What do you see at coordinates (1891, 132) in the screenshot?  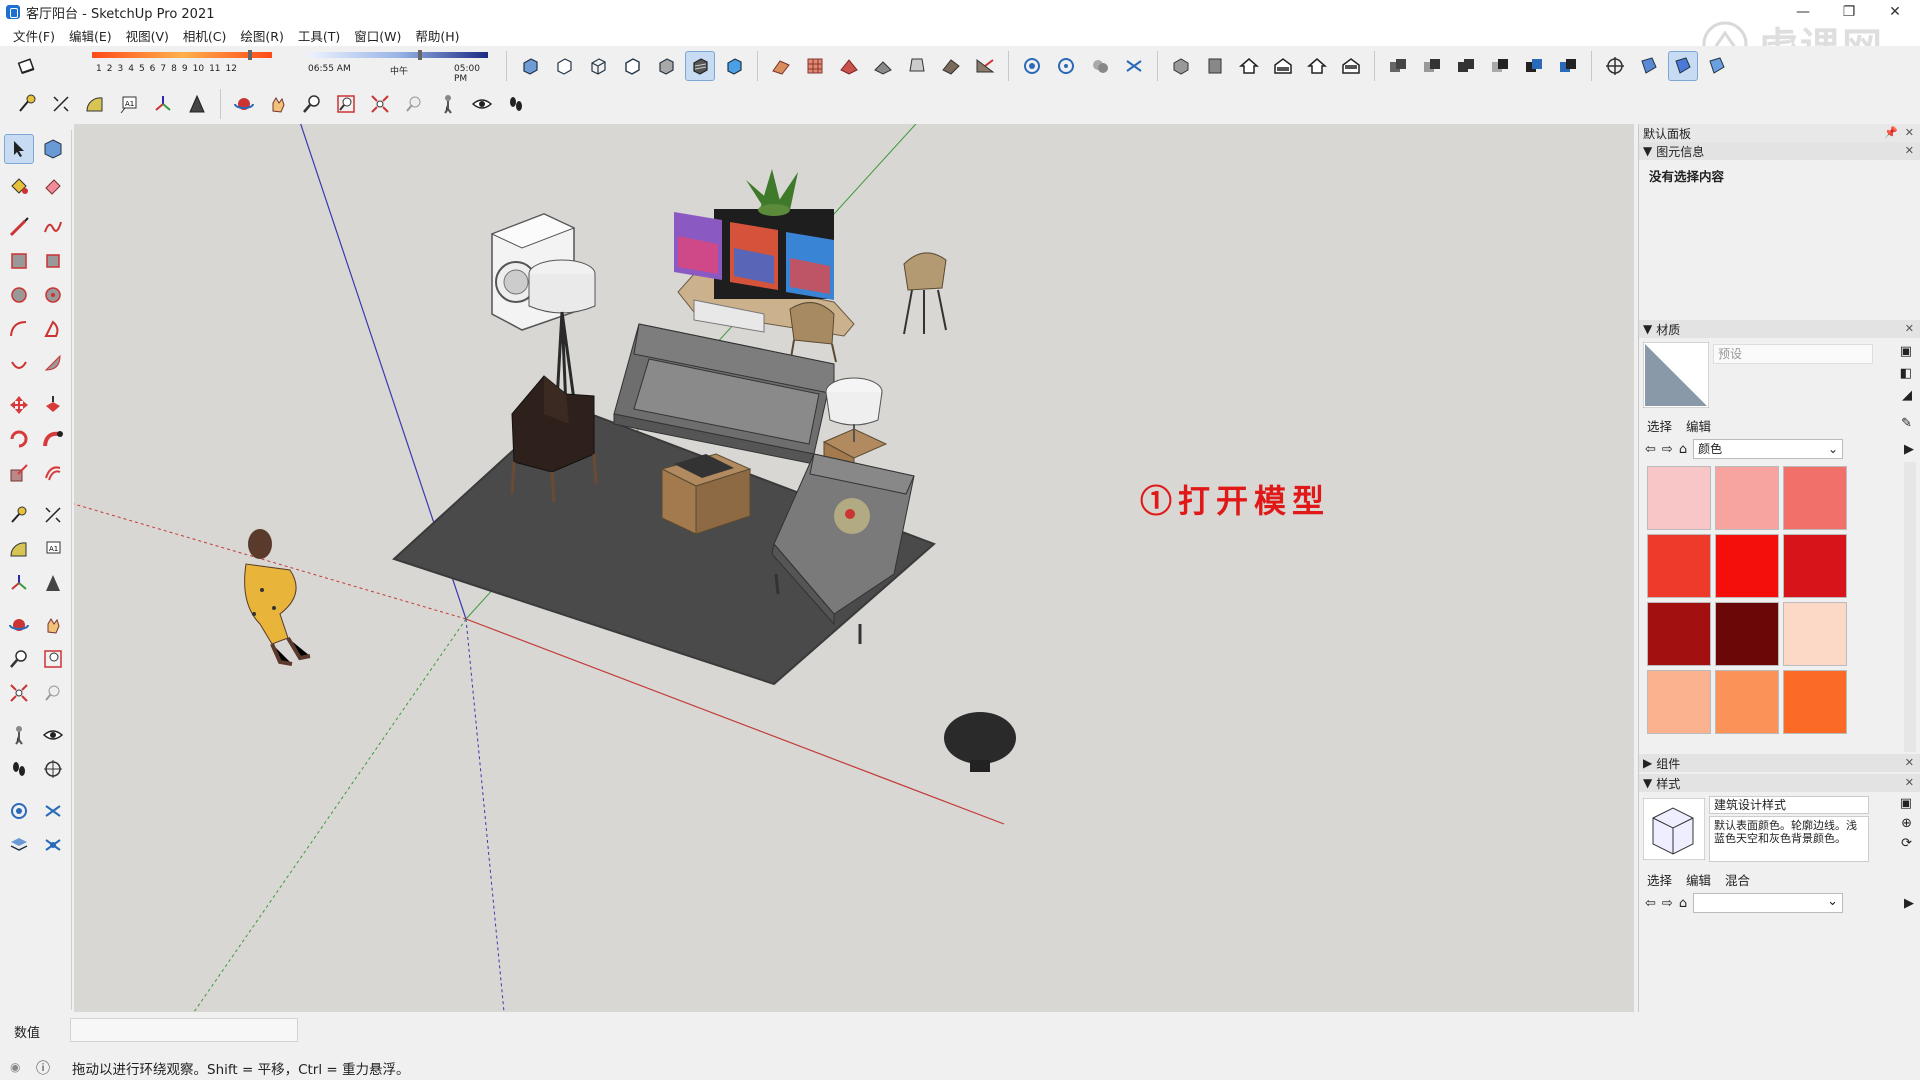 I see `pin-icon: 📌` at bounding box center [1891, 132].